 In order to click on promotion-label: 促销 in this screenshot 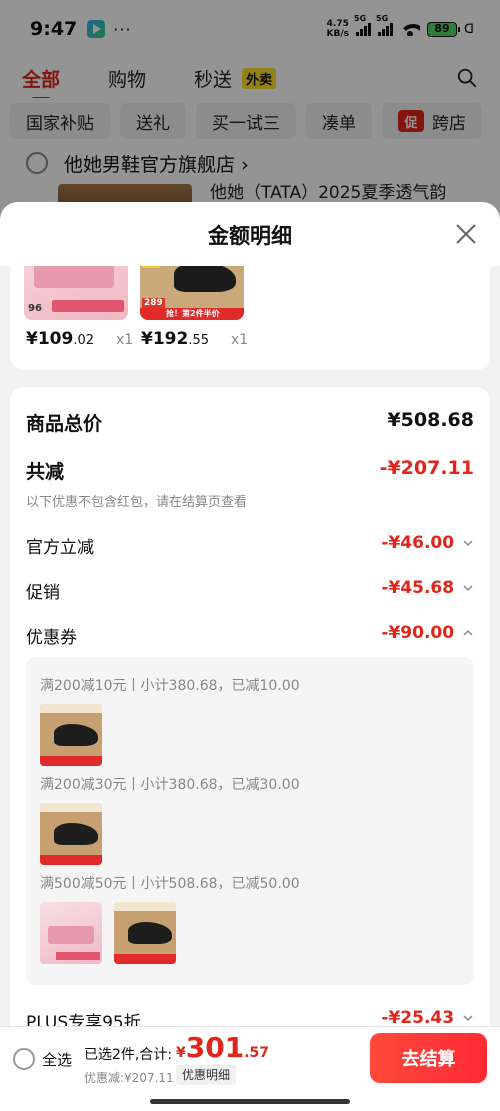, I will do `click(43, 593)`.